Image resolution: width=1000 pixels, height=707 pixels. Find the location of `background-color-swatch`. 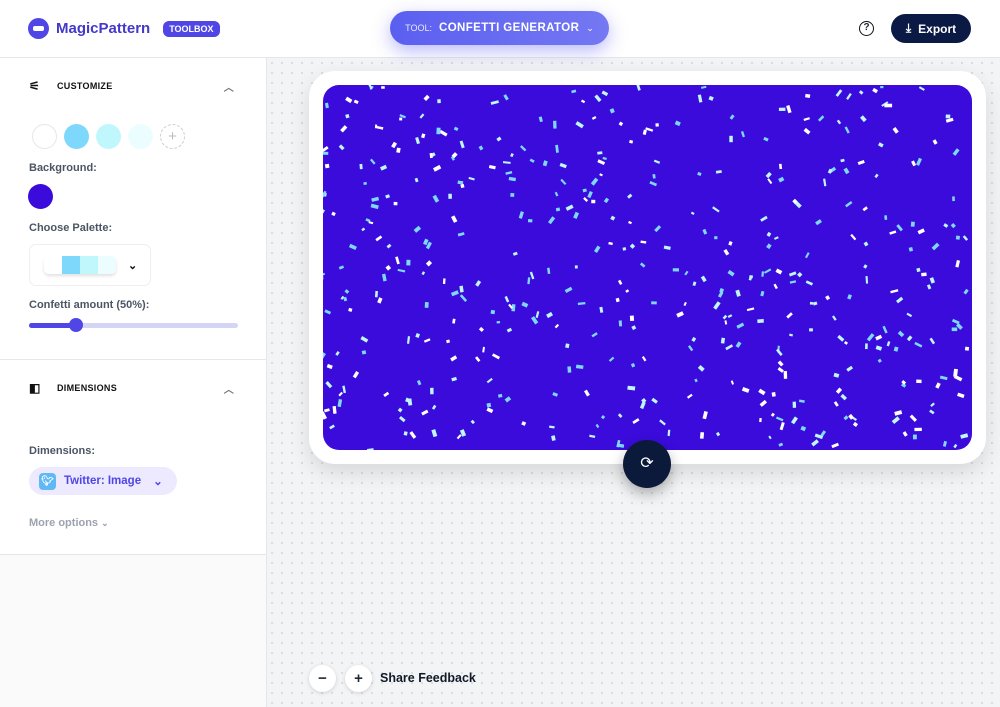

background-color-swatch is located at coordinates (40, 196).